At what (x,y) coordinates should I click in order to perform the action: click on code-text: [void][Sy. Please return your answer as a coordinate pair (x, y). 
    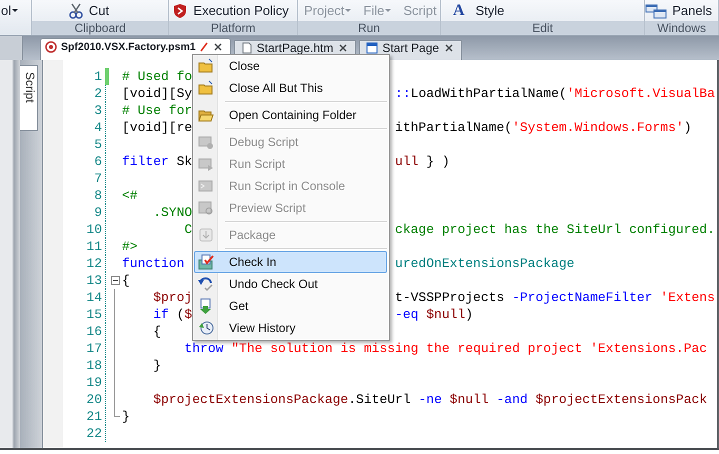
    Looking at the image, I should click on (157, 93).